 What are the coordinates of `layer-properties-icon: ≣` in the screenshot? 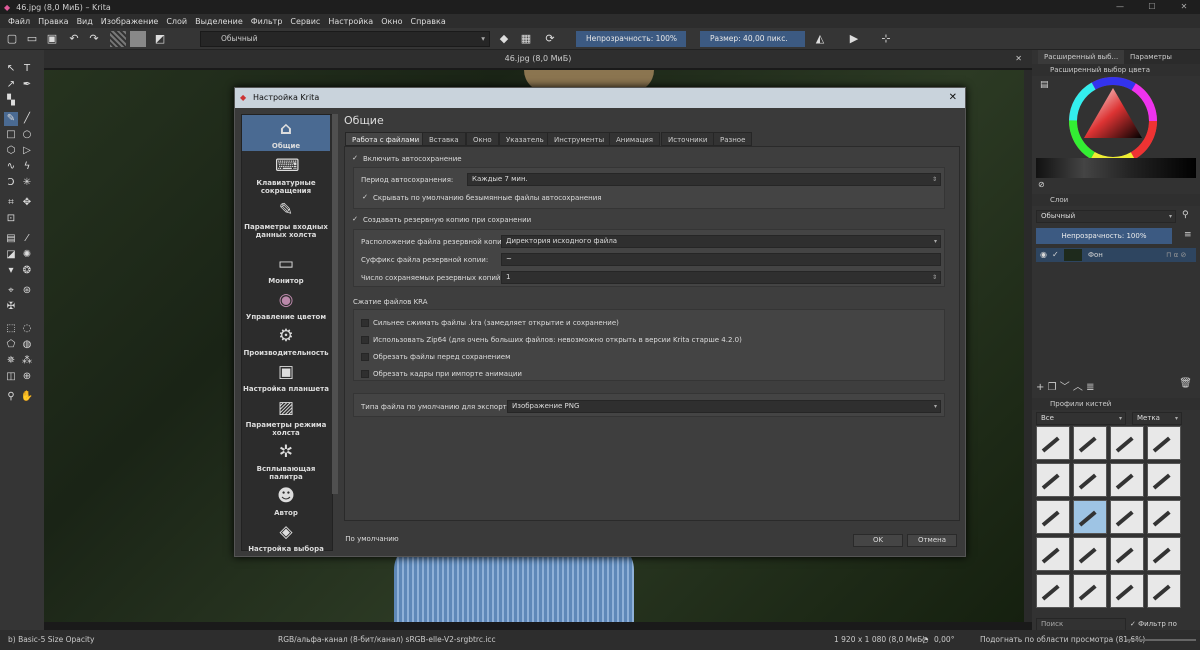 It's located at (1090, 387).